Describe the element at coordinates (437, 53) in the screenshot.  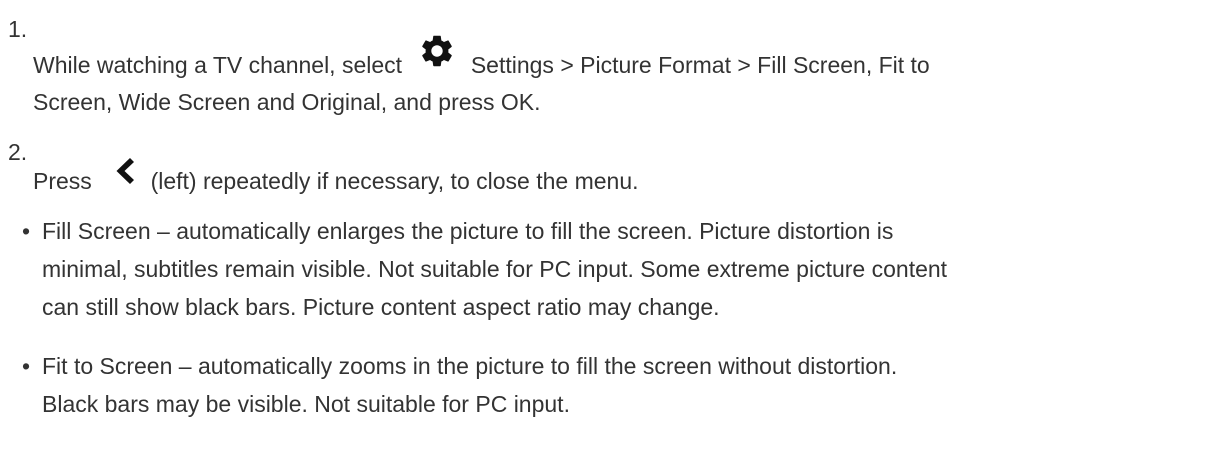
I see `gear-icon` at that location.